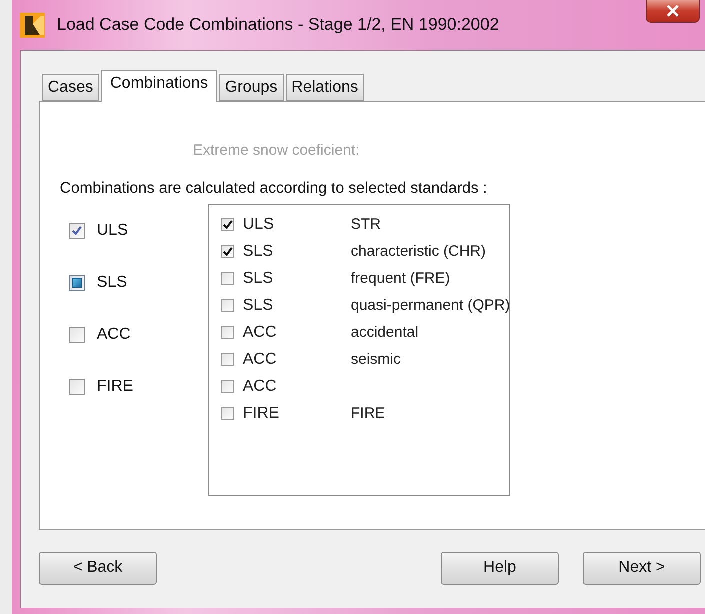 Image resolution: width=705 pixels, height=614 pixels. Describe the element at coordinates (112, 231) in the screenshot. I see `checkbox-label: ULS` at that location.